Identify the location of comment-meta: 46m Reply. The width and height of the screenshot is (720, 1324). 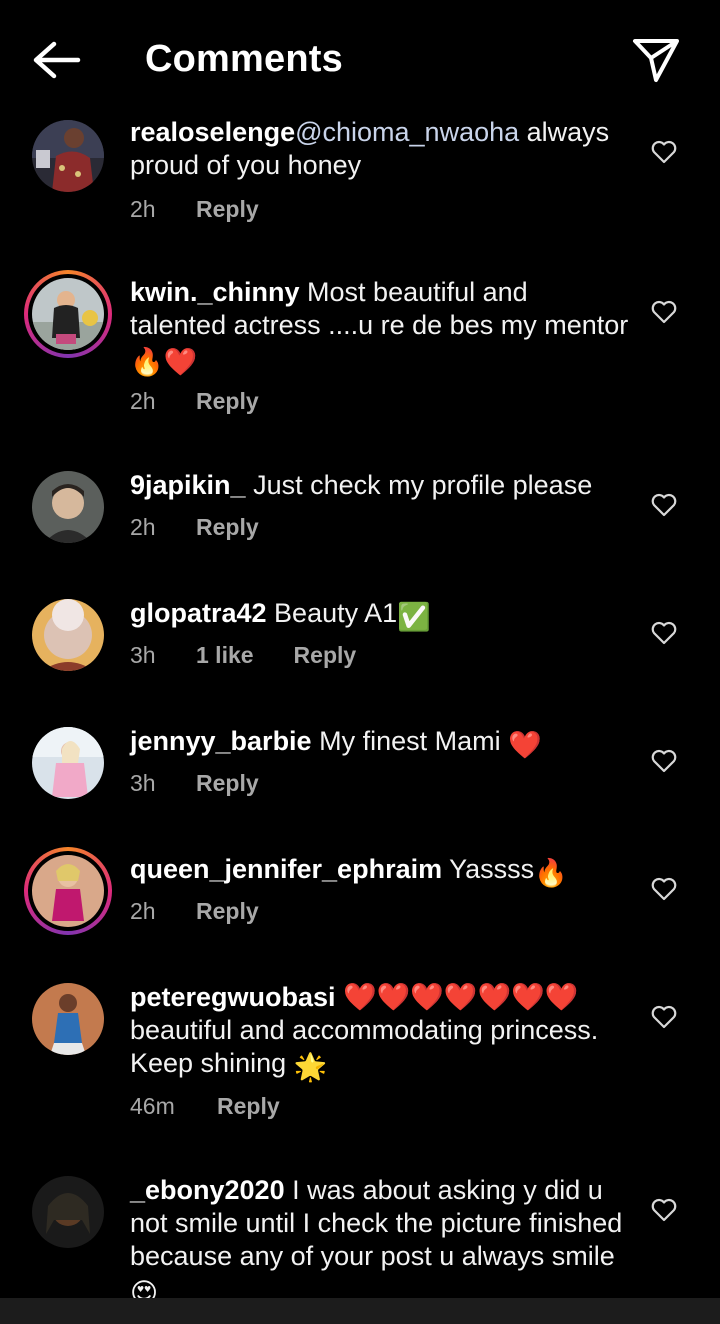
(205, 1106).